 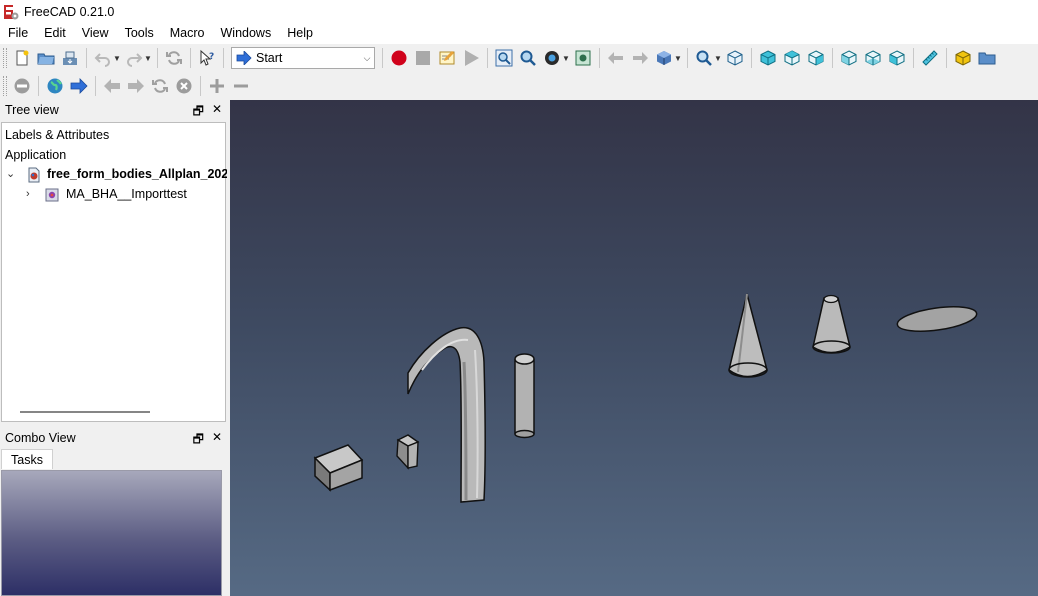 I want to click on web-zoom-in-button, so click(x=217, y=86).